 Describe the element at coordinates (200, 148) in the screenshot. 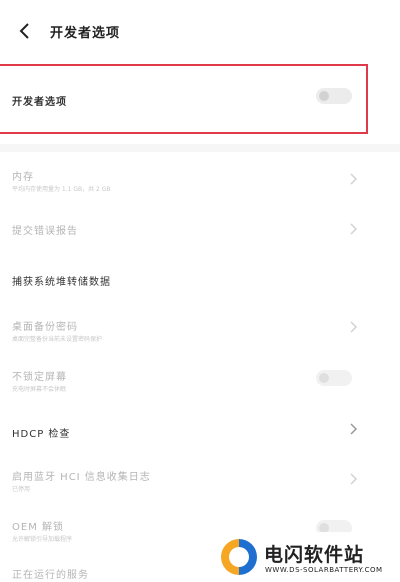

I see `section-divider` at that location.